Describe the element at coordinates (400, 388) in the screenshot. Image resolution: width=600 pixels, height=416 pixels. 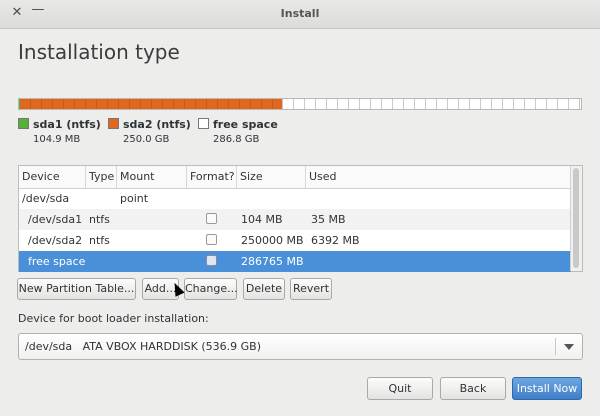
I see `quit-button: Quit` at that location.